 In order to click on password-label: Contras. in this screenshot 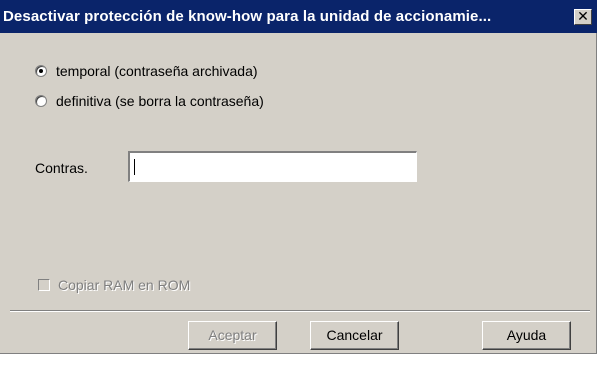, I will do `click(61, 168)`.